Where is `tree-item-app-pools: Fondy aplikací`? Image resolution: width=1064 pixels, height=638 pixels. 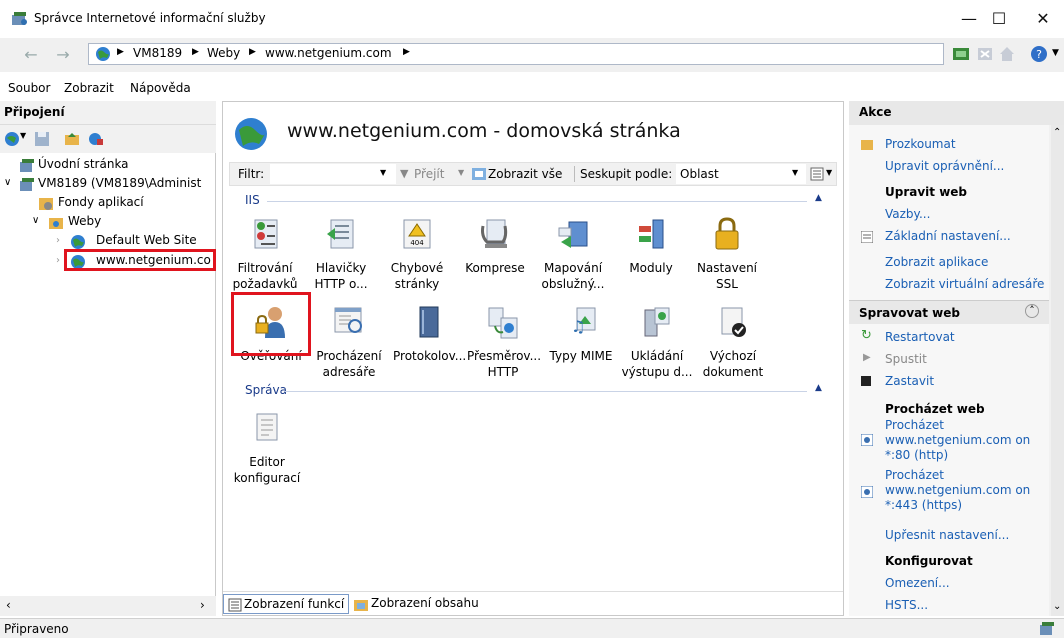 tree-item-app-pools: Fondy aplikací is located at coordinates (101, 202).